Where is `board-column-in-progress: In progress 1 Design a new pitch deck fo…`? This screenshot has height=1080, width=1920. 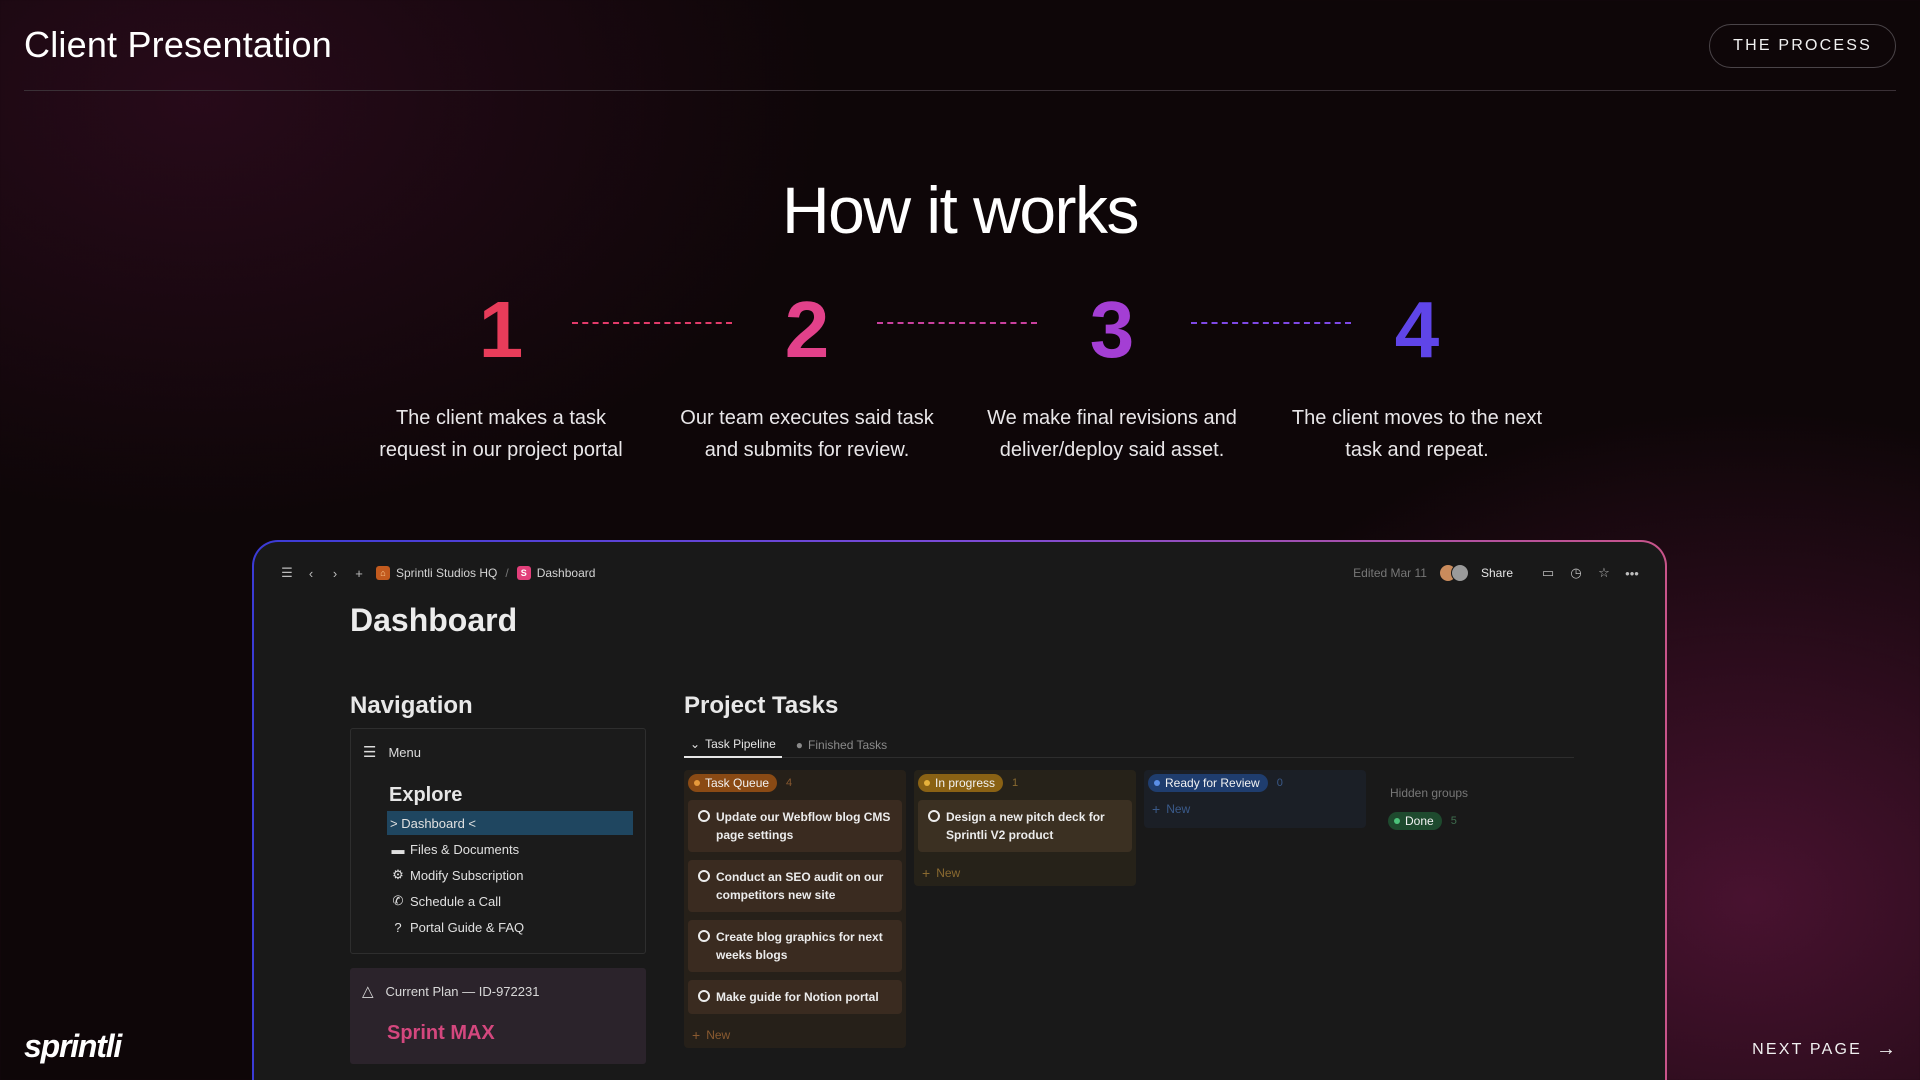
board-column-in-progress: In progress 1 Design a new pitch deck fo… is located at coordinates (1025, 828).